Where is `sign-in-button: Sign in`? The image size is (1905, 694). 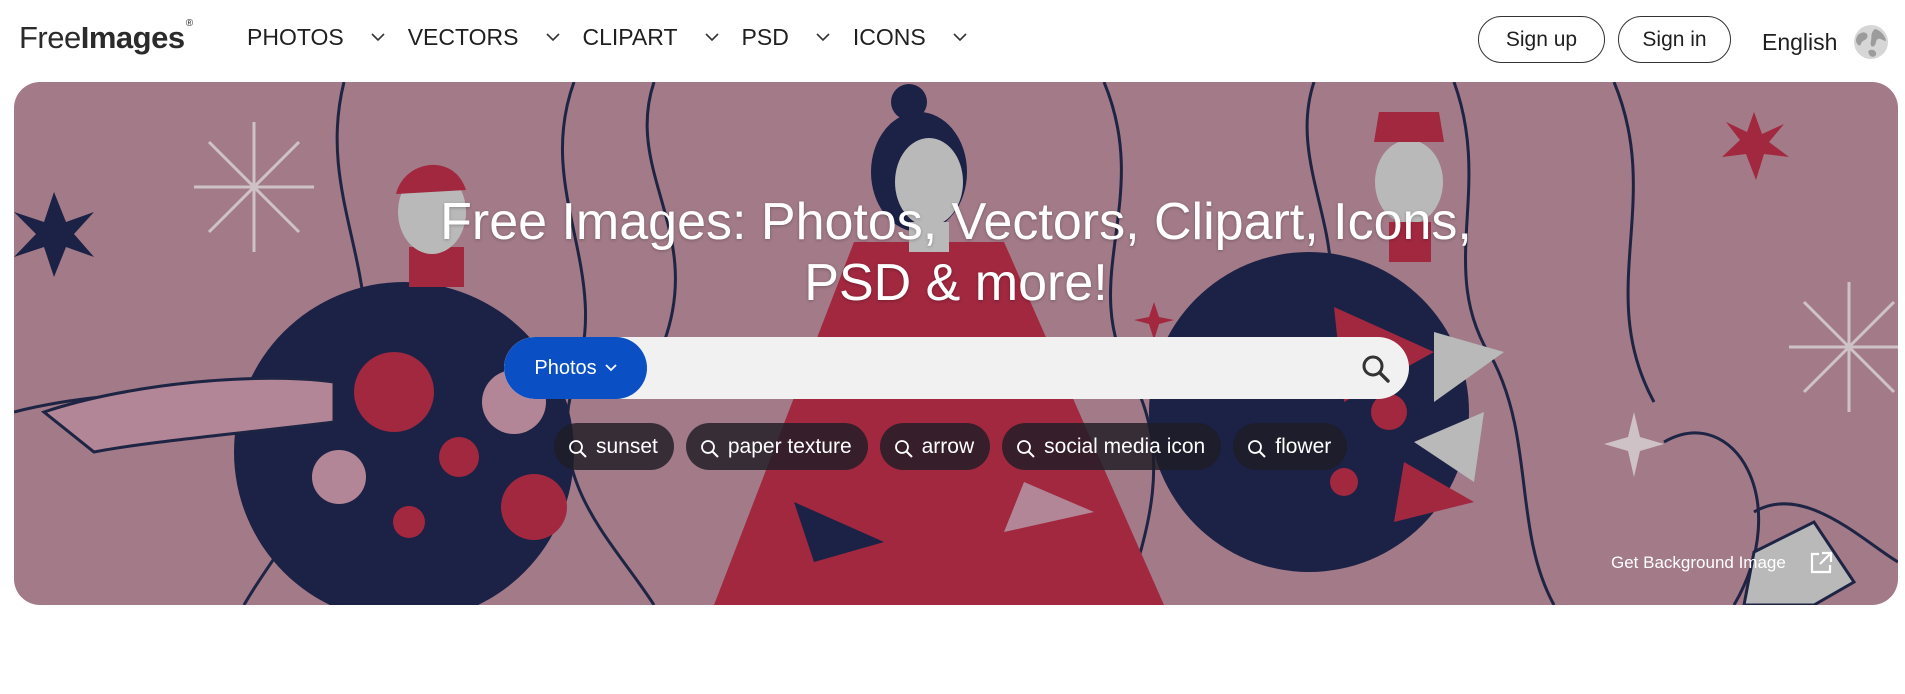
sign-in-button: Sign in is located at coordinates (1674, 39).